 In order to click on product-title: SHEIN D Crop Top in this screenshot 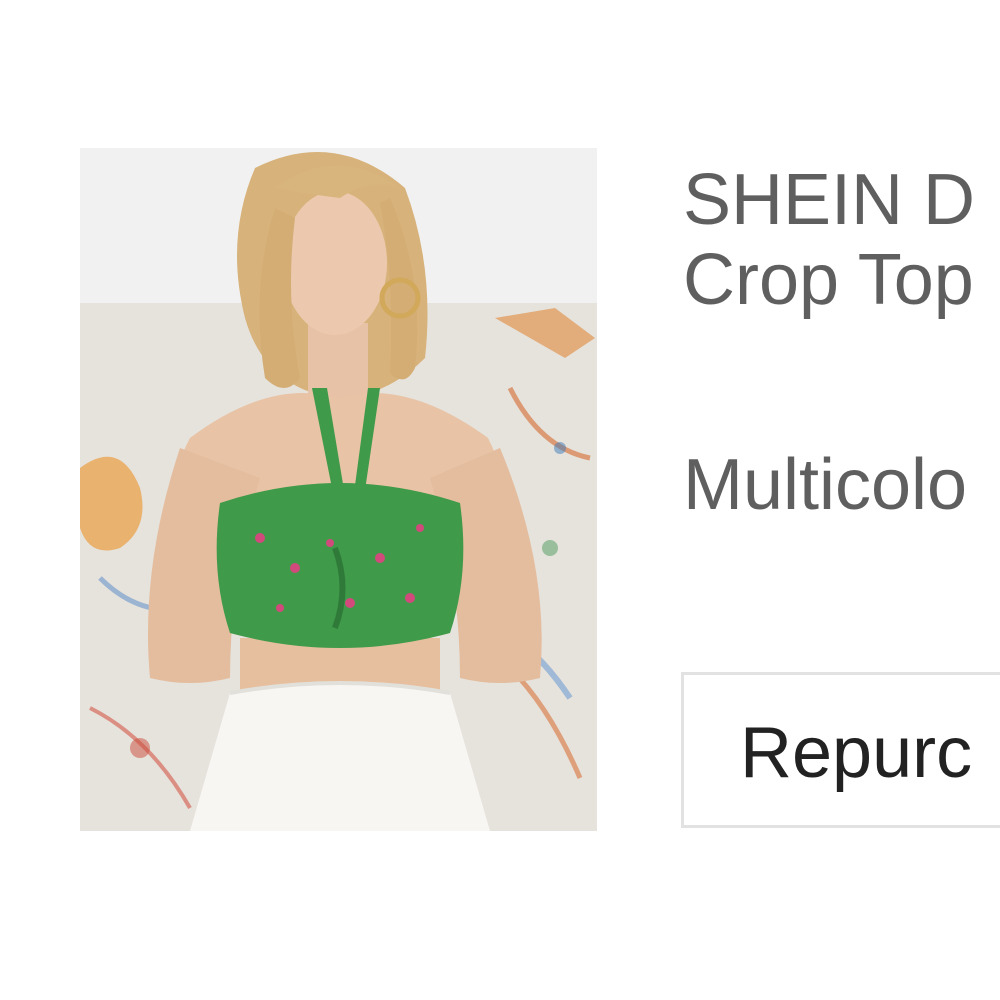, I will do `click(841, 240)`.